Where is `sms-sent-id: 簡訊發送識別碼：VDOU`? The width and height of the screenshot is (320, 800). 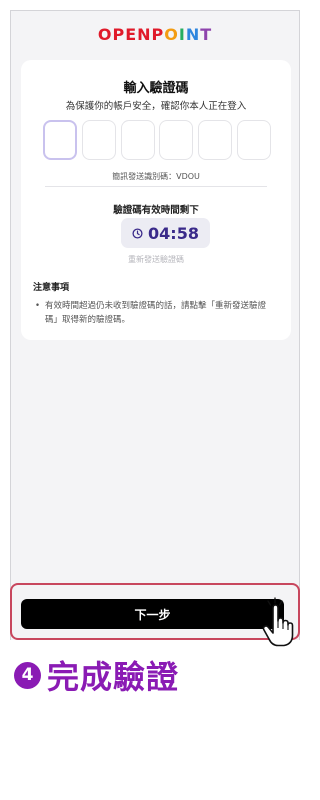 sms-sent-id: 簡訊發送識別碼：VDOU is located at coordinates (156, 176).